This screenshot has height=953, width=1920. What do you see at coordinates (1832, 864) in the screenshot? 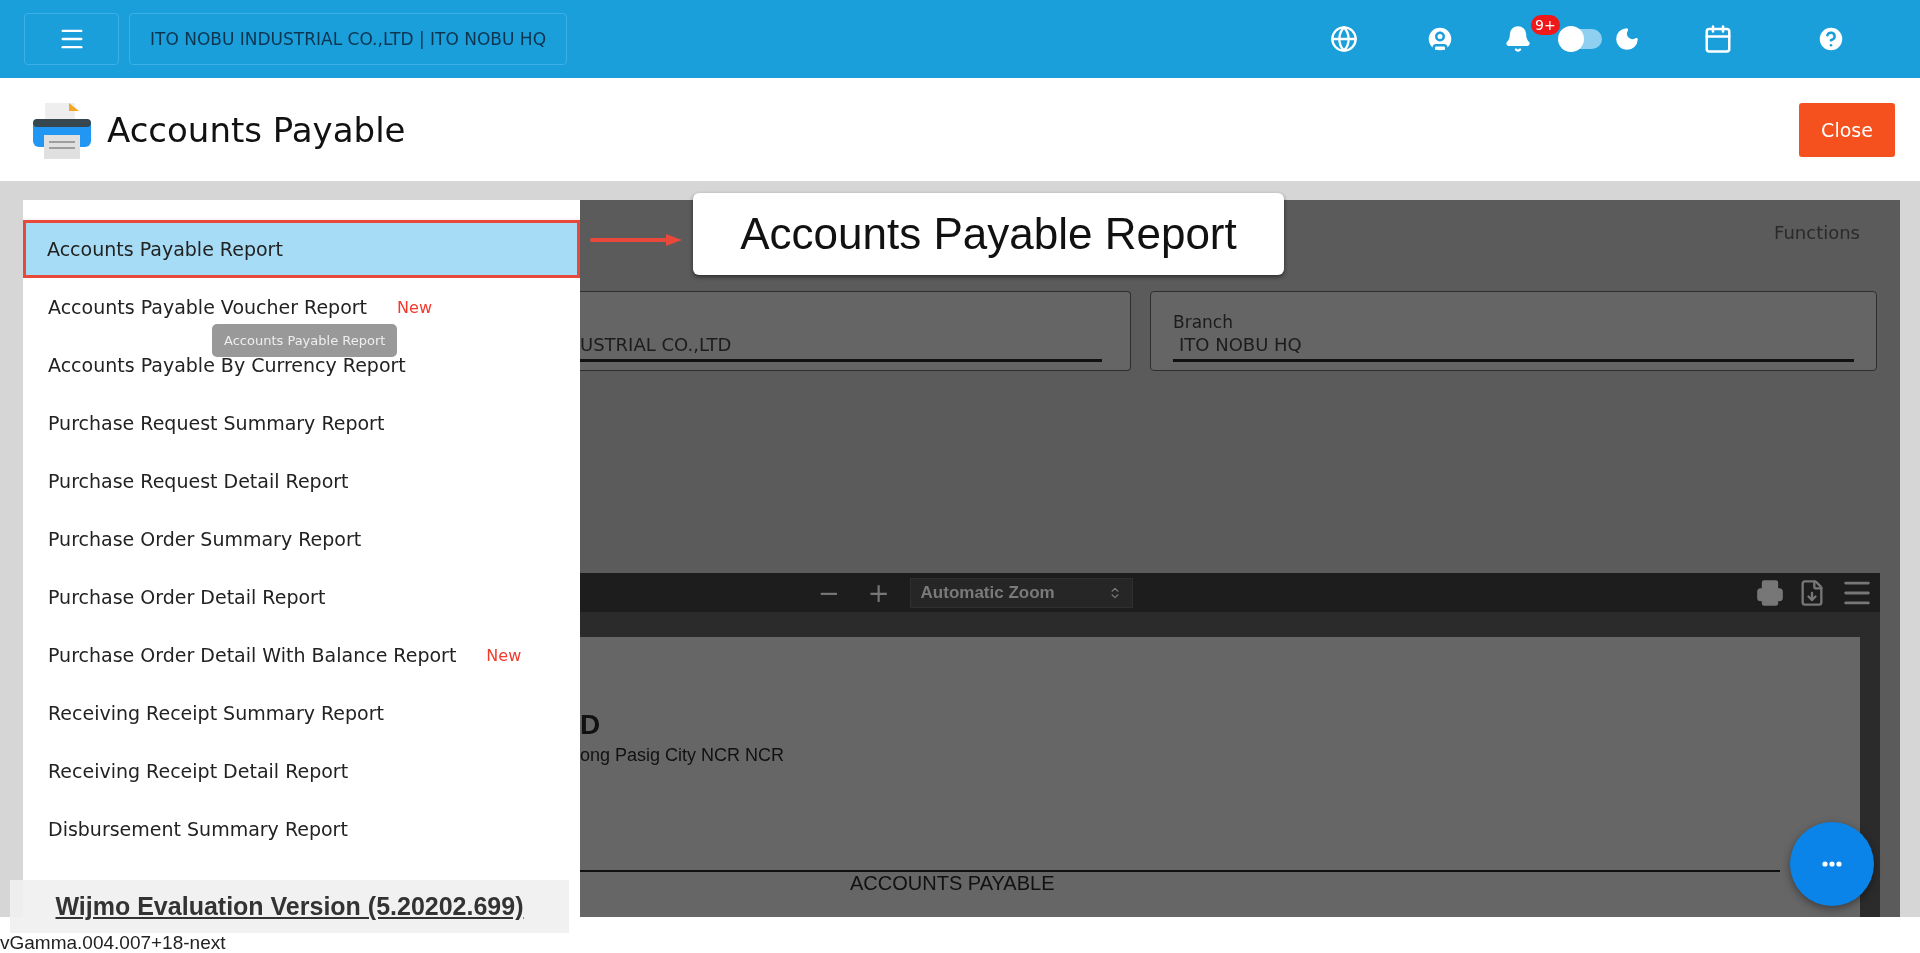
I see `more-icon` at bounding box center [1832, 864].